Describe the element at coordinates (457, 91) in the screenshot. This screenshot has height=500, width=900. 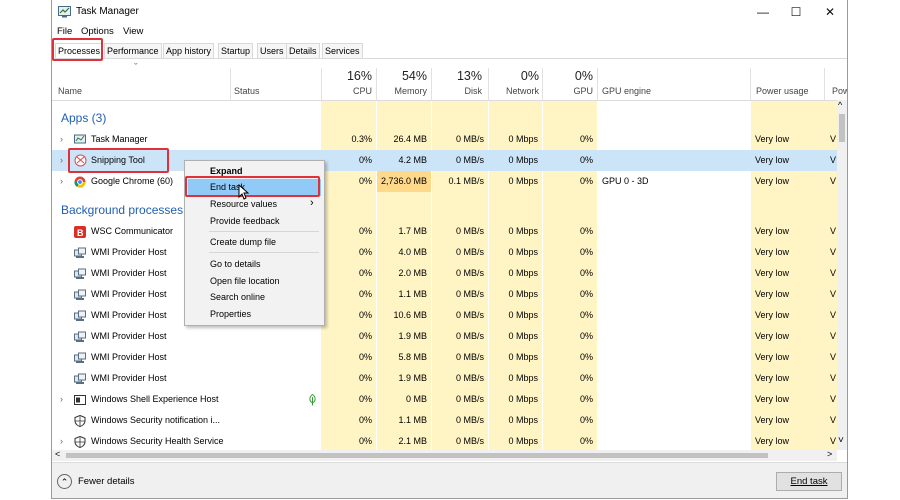
I see `header-disk: Disk` at that location.